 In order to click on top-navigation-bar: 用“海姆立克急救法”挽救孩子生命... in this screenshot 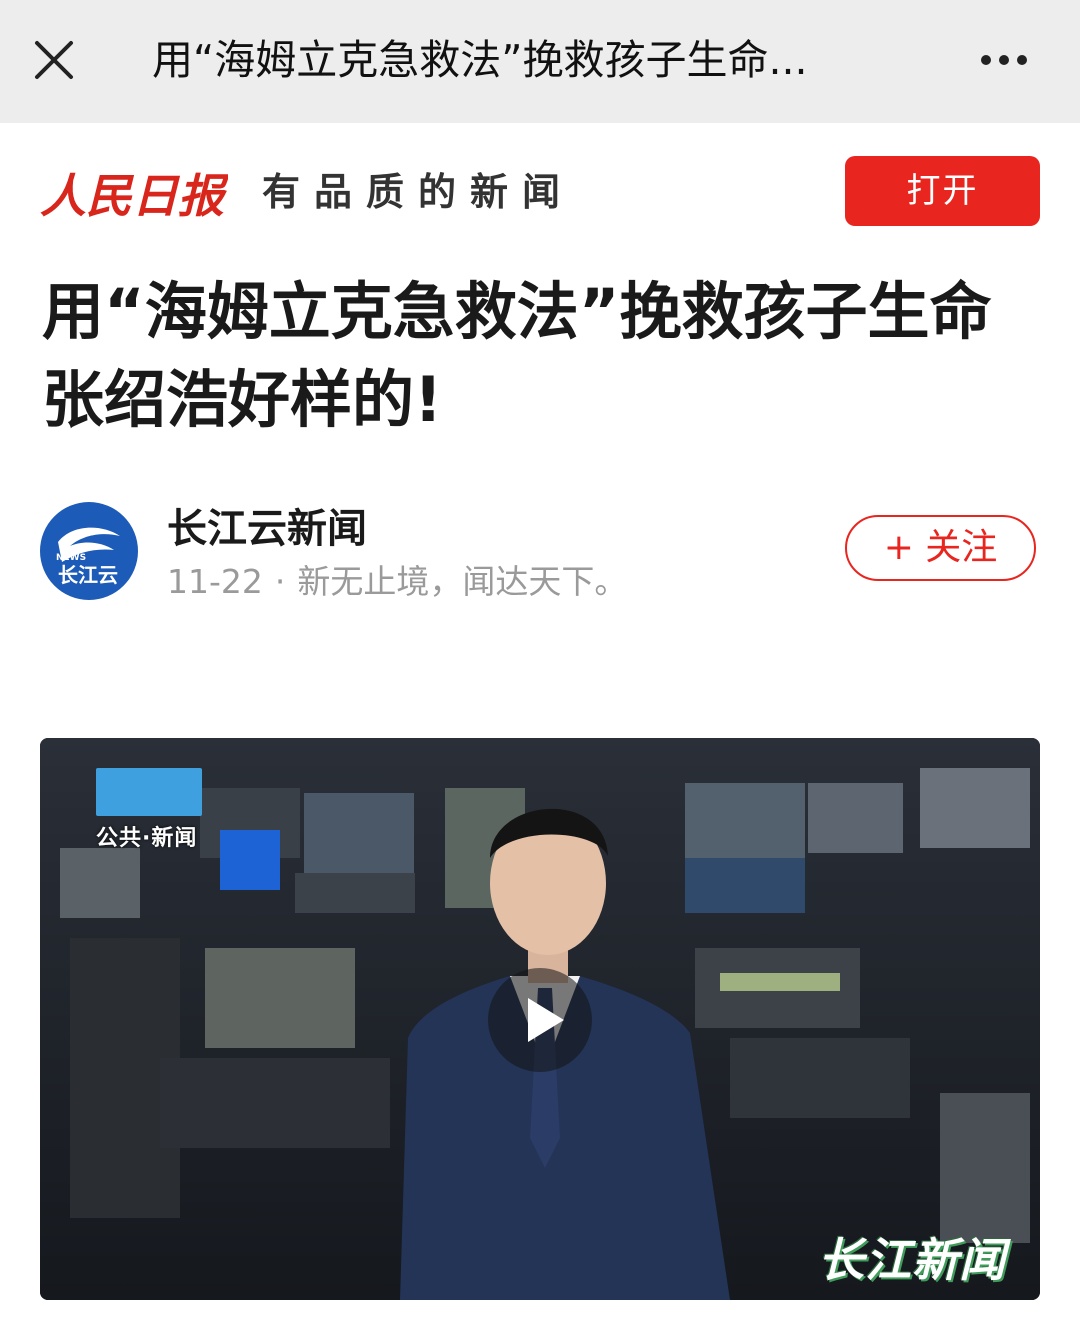, I will do `click(540, 61)`.